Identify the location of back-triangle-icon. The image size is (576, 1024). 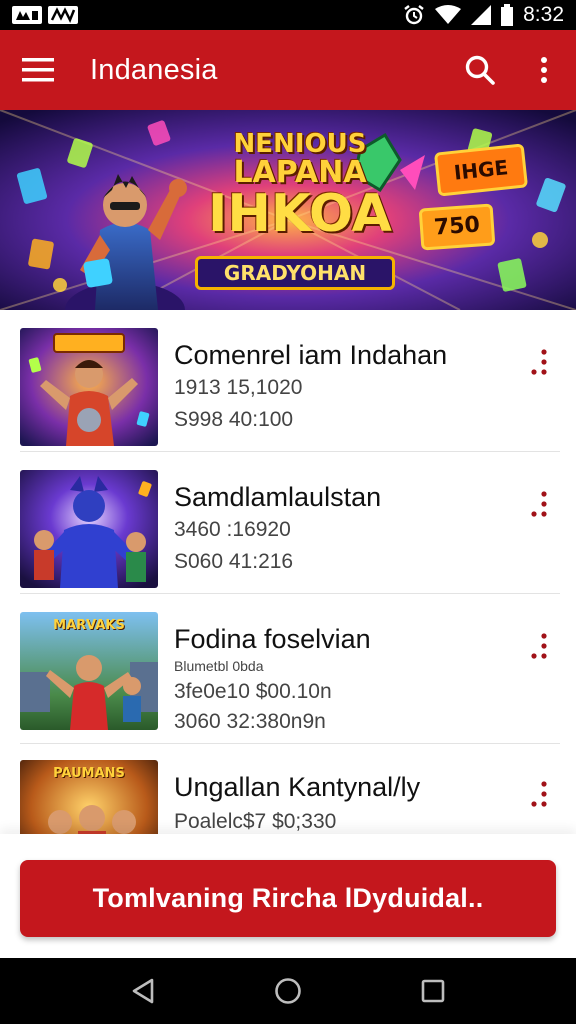
(142, 991).